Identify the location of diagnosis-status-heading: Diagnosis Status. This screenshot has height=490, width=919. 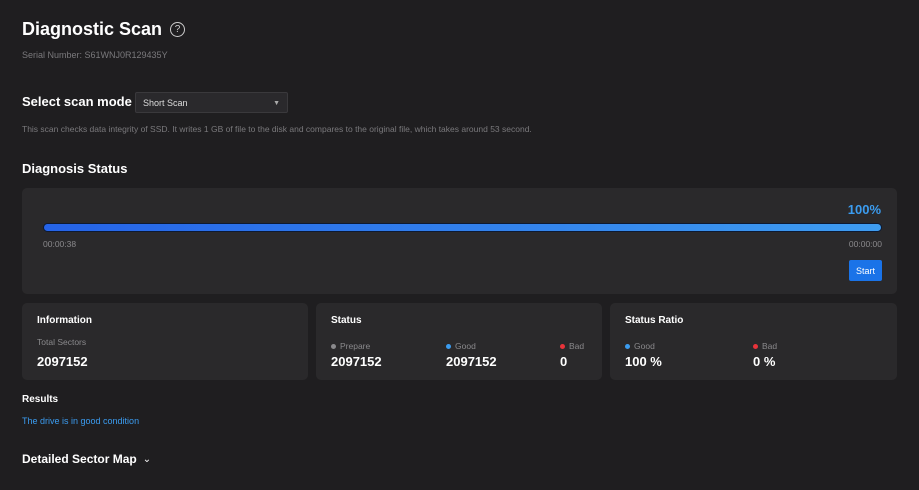
(75, 168).